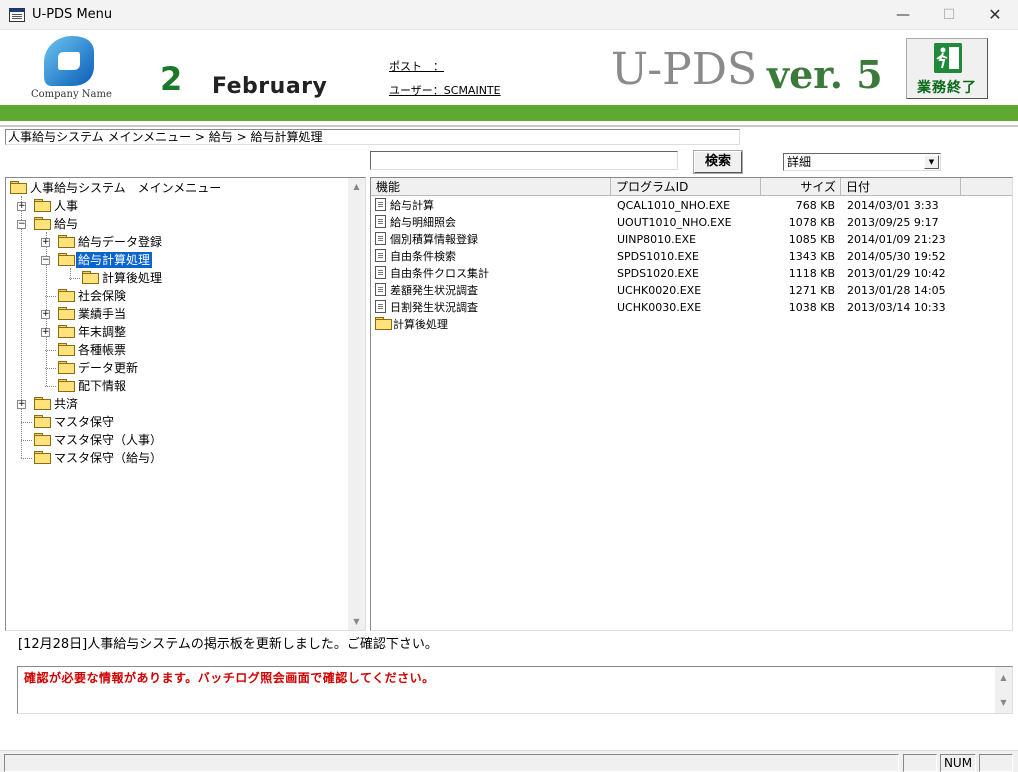 Image resolution: width=1018 pixels, height=772 pixels. Describe the element at coordinates (93, 296) in the screenshot. I see `tree-item: 社会保険` at that location.